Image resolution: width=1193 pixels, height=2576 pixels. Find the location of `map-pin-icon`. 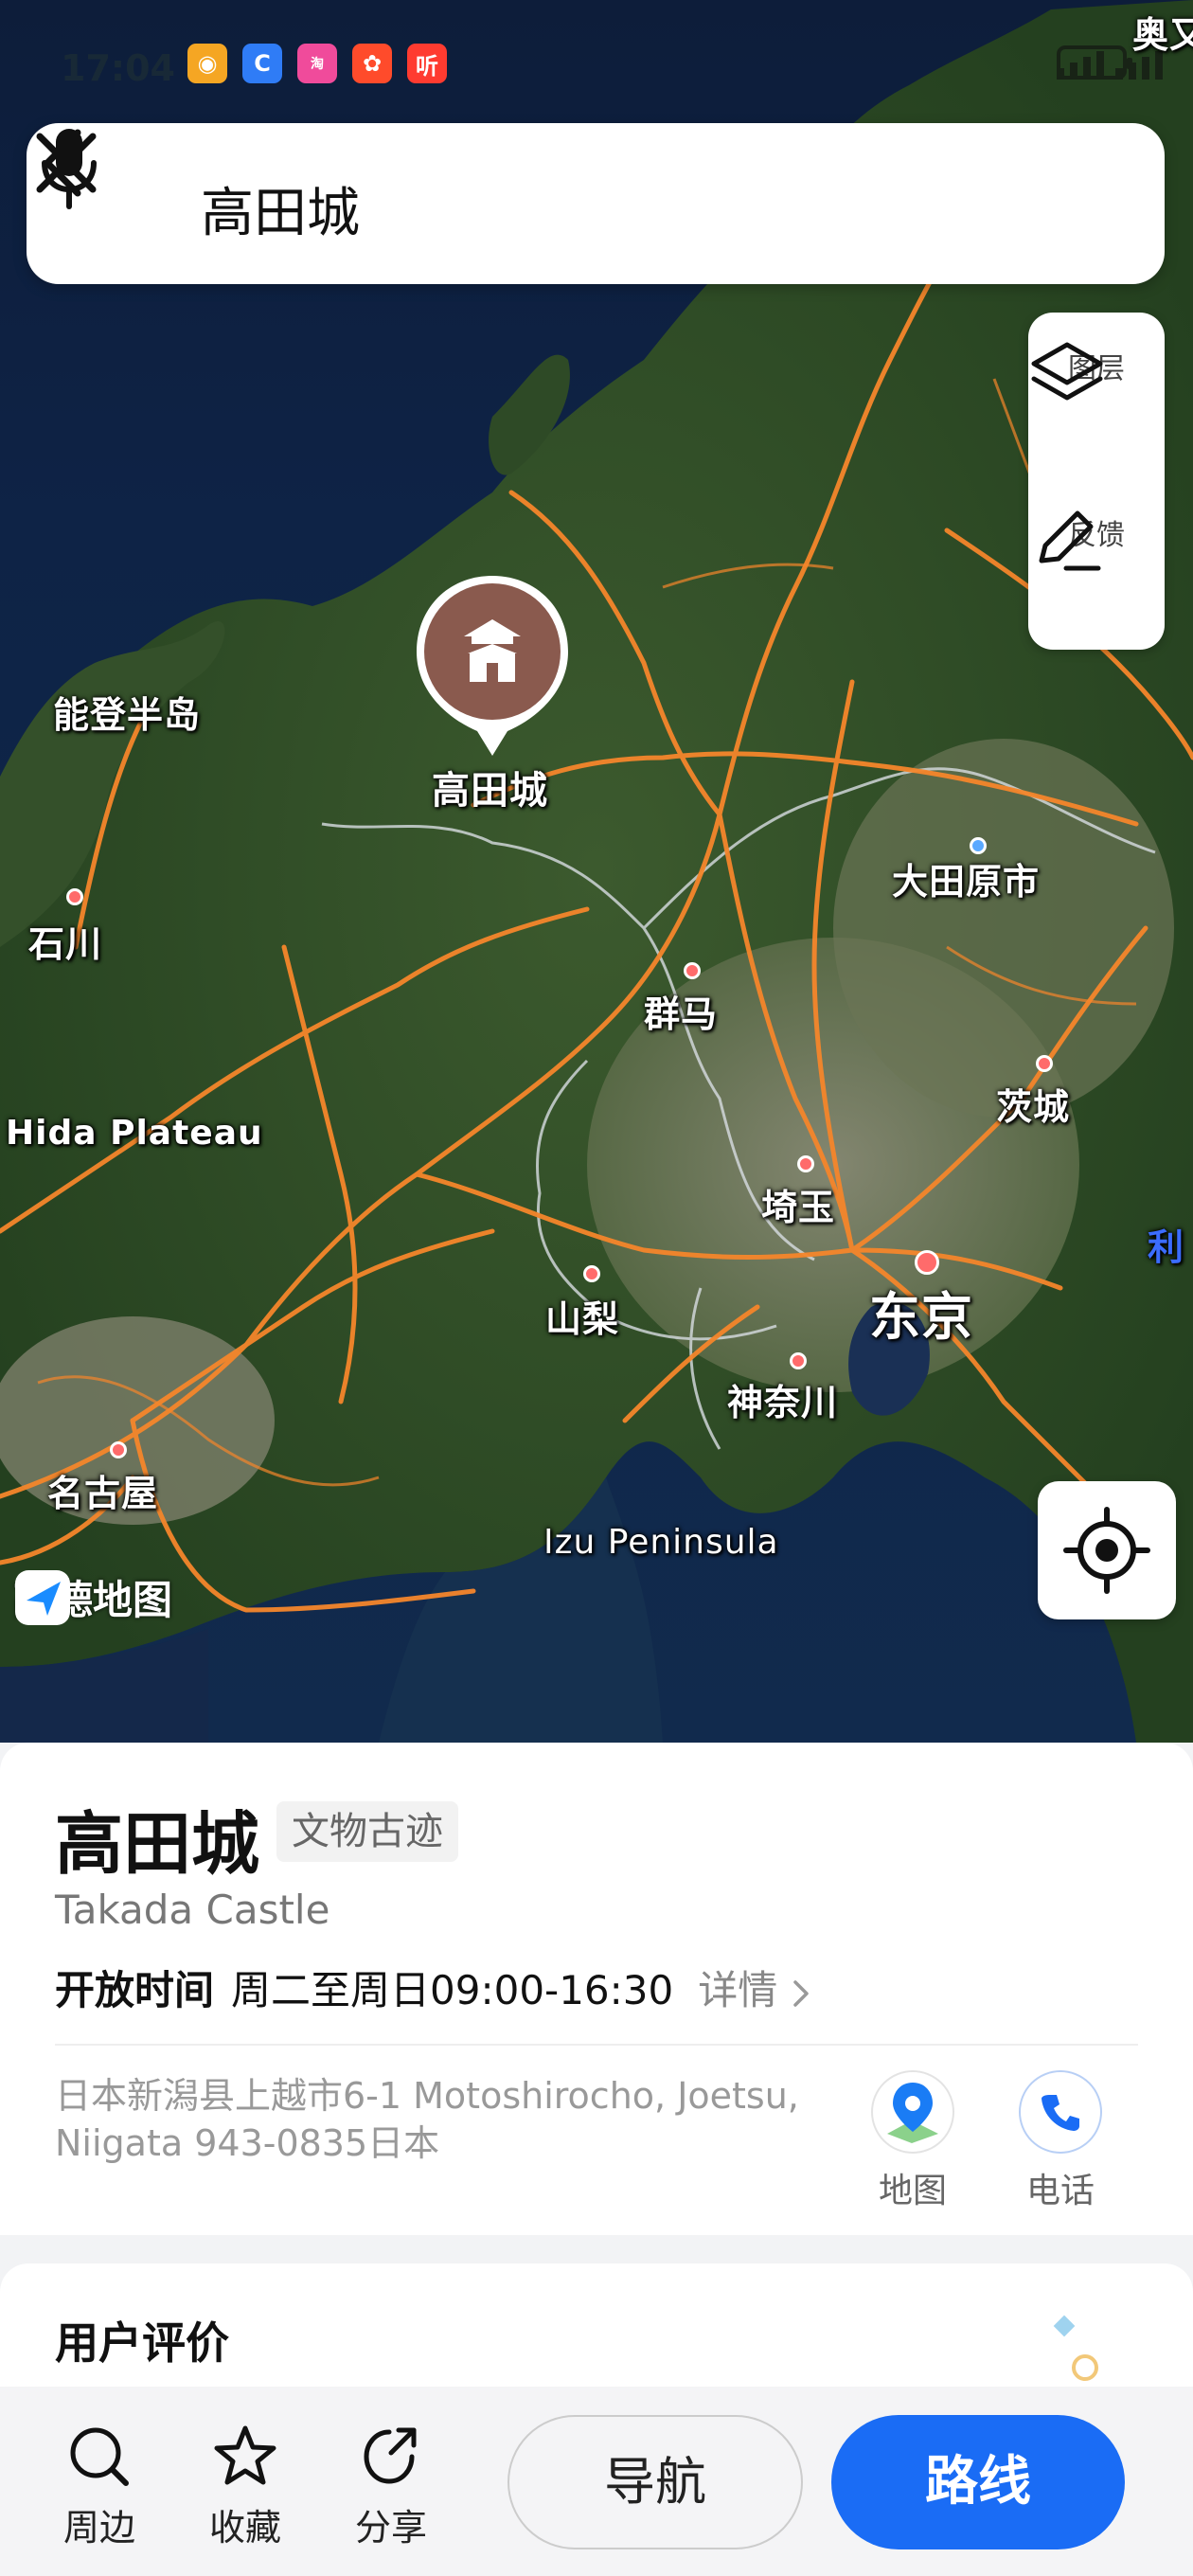

map-pin-icon is located at coordinates (912, 2112).